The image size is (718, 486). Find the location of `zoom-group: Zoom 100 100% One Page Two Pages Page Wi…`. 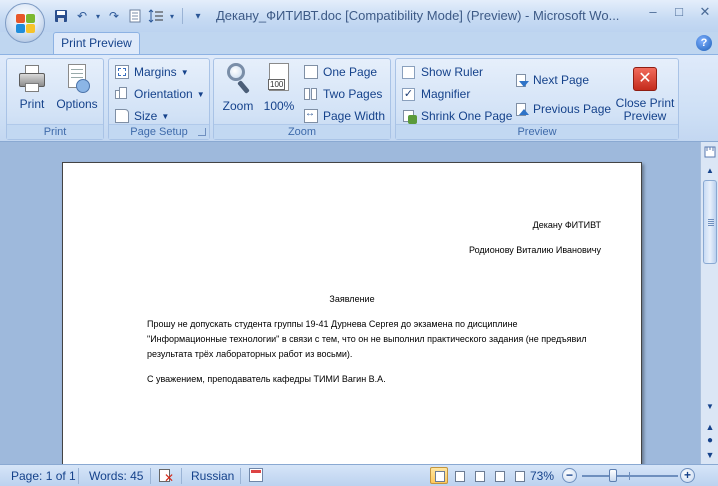

zoom-group: Zoom 100 100% One Page Two Pages Page Wi… is located at coordinates (302, 99).